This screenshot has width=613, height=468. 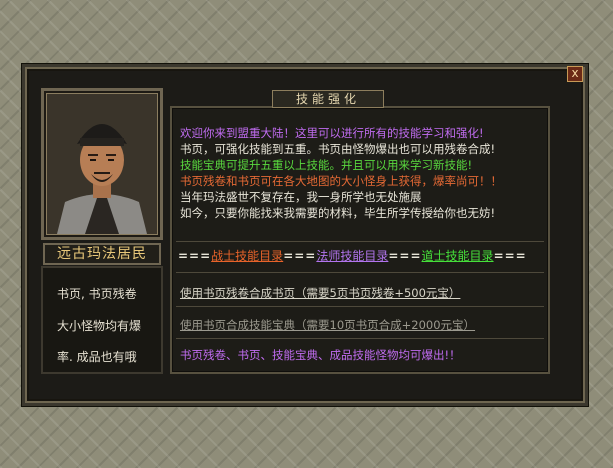 I want to click on npc-name: 远古玛法居民, so click(x=102, y=254).